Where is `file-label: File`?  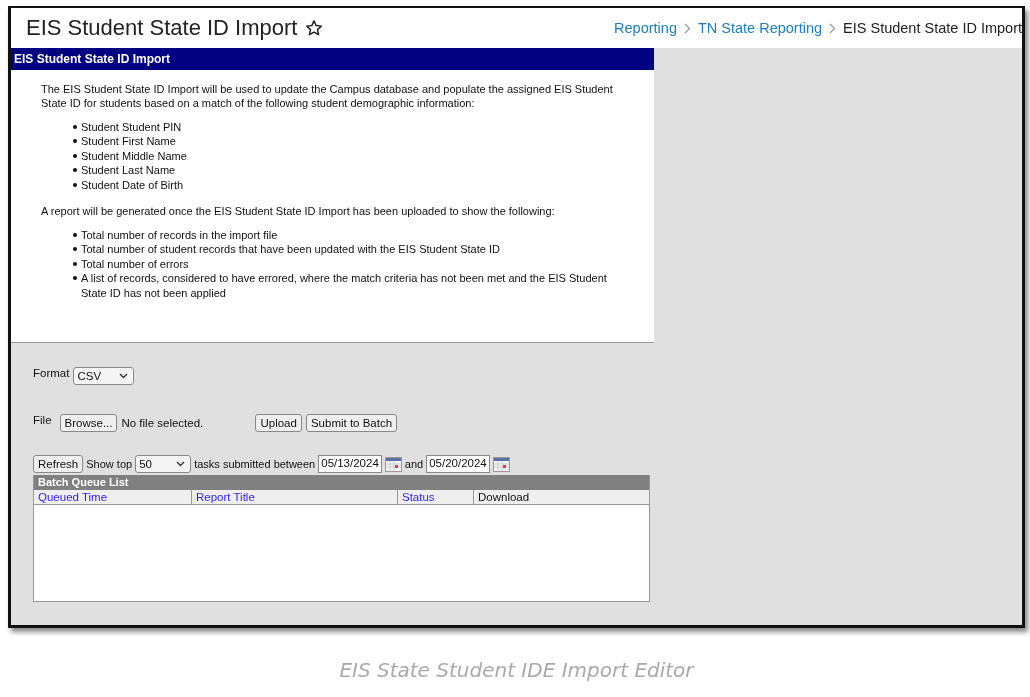 file-label: File is located at coordinates (42, 420).